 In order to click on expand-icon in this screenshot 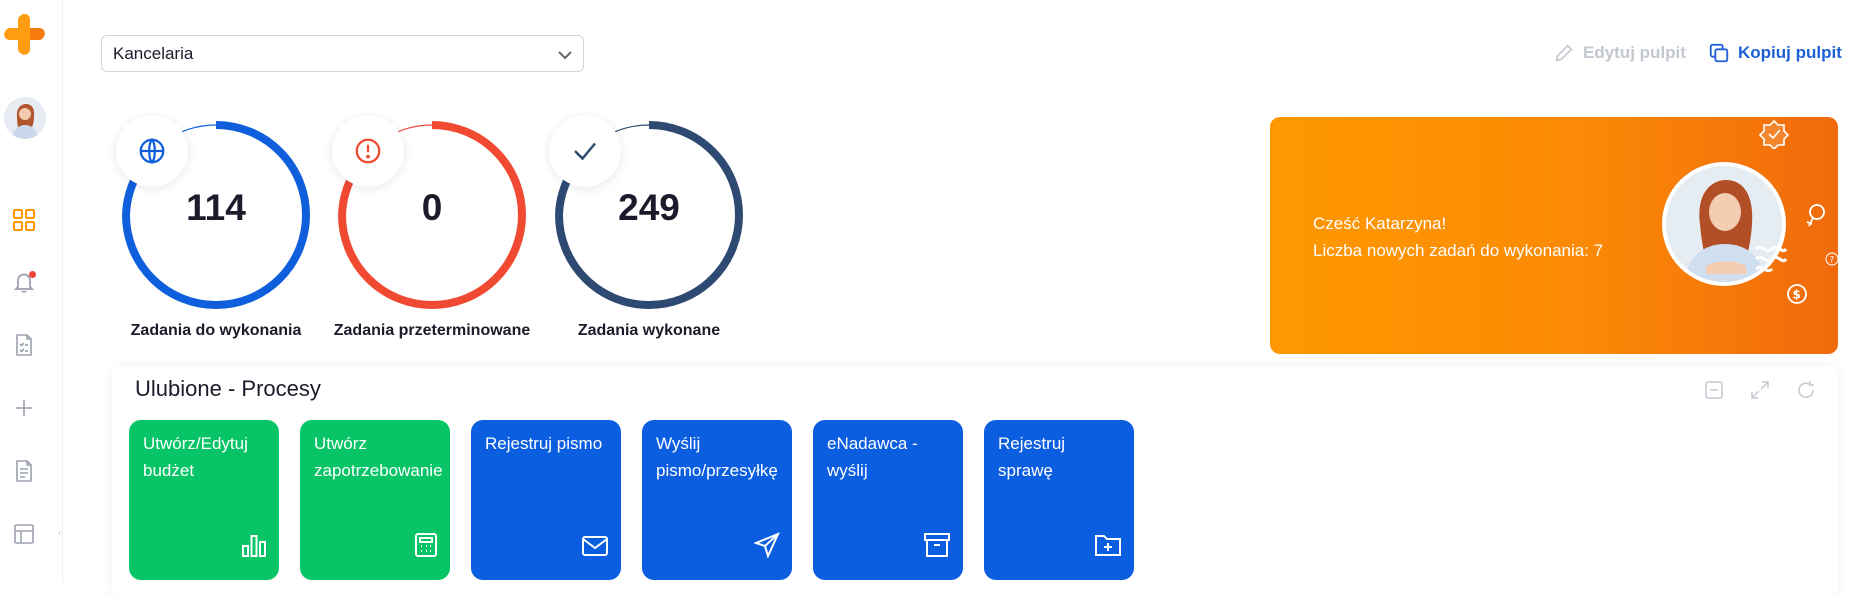, I will do `click(1760, 390)`.